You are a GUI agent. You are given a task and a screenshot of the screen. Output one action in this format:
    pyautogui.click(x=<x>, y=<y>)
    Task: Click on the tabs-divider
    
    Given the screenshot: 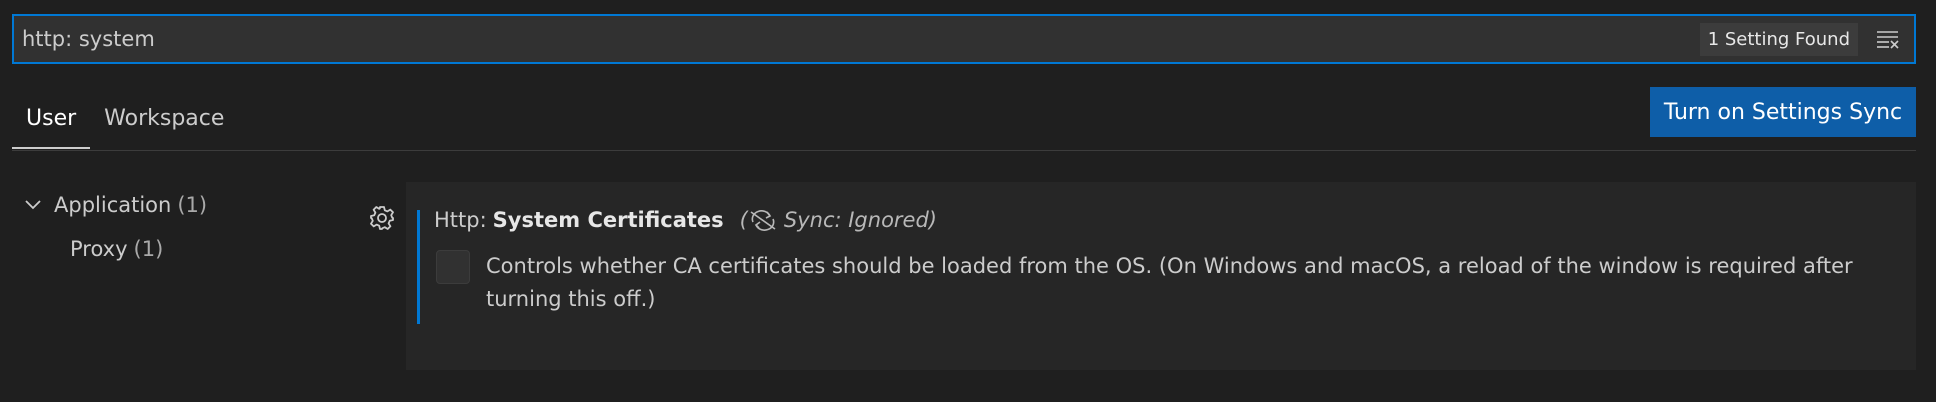 What is the action you would take?
    pyautogui.click(x=964, y=150)
    